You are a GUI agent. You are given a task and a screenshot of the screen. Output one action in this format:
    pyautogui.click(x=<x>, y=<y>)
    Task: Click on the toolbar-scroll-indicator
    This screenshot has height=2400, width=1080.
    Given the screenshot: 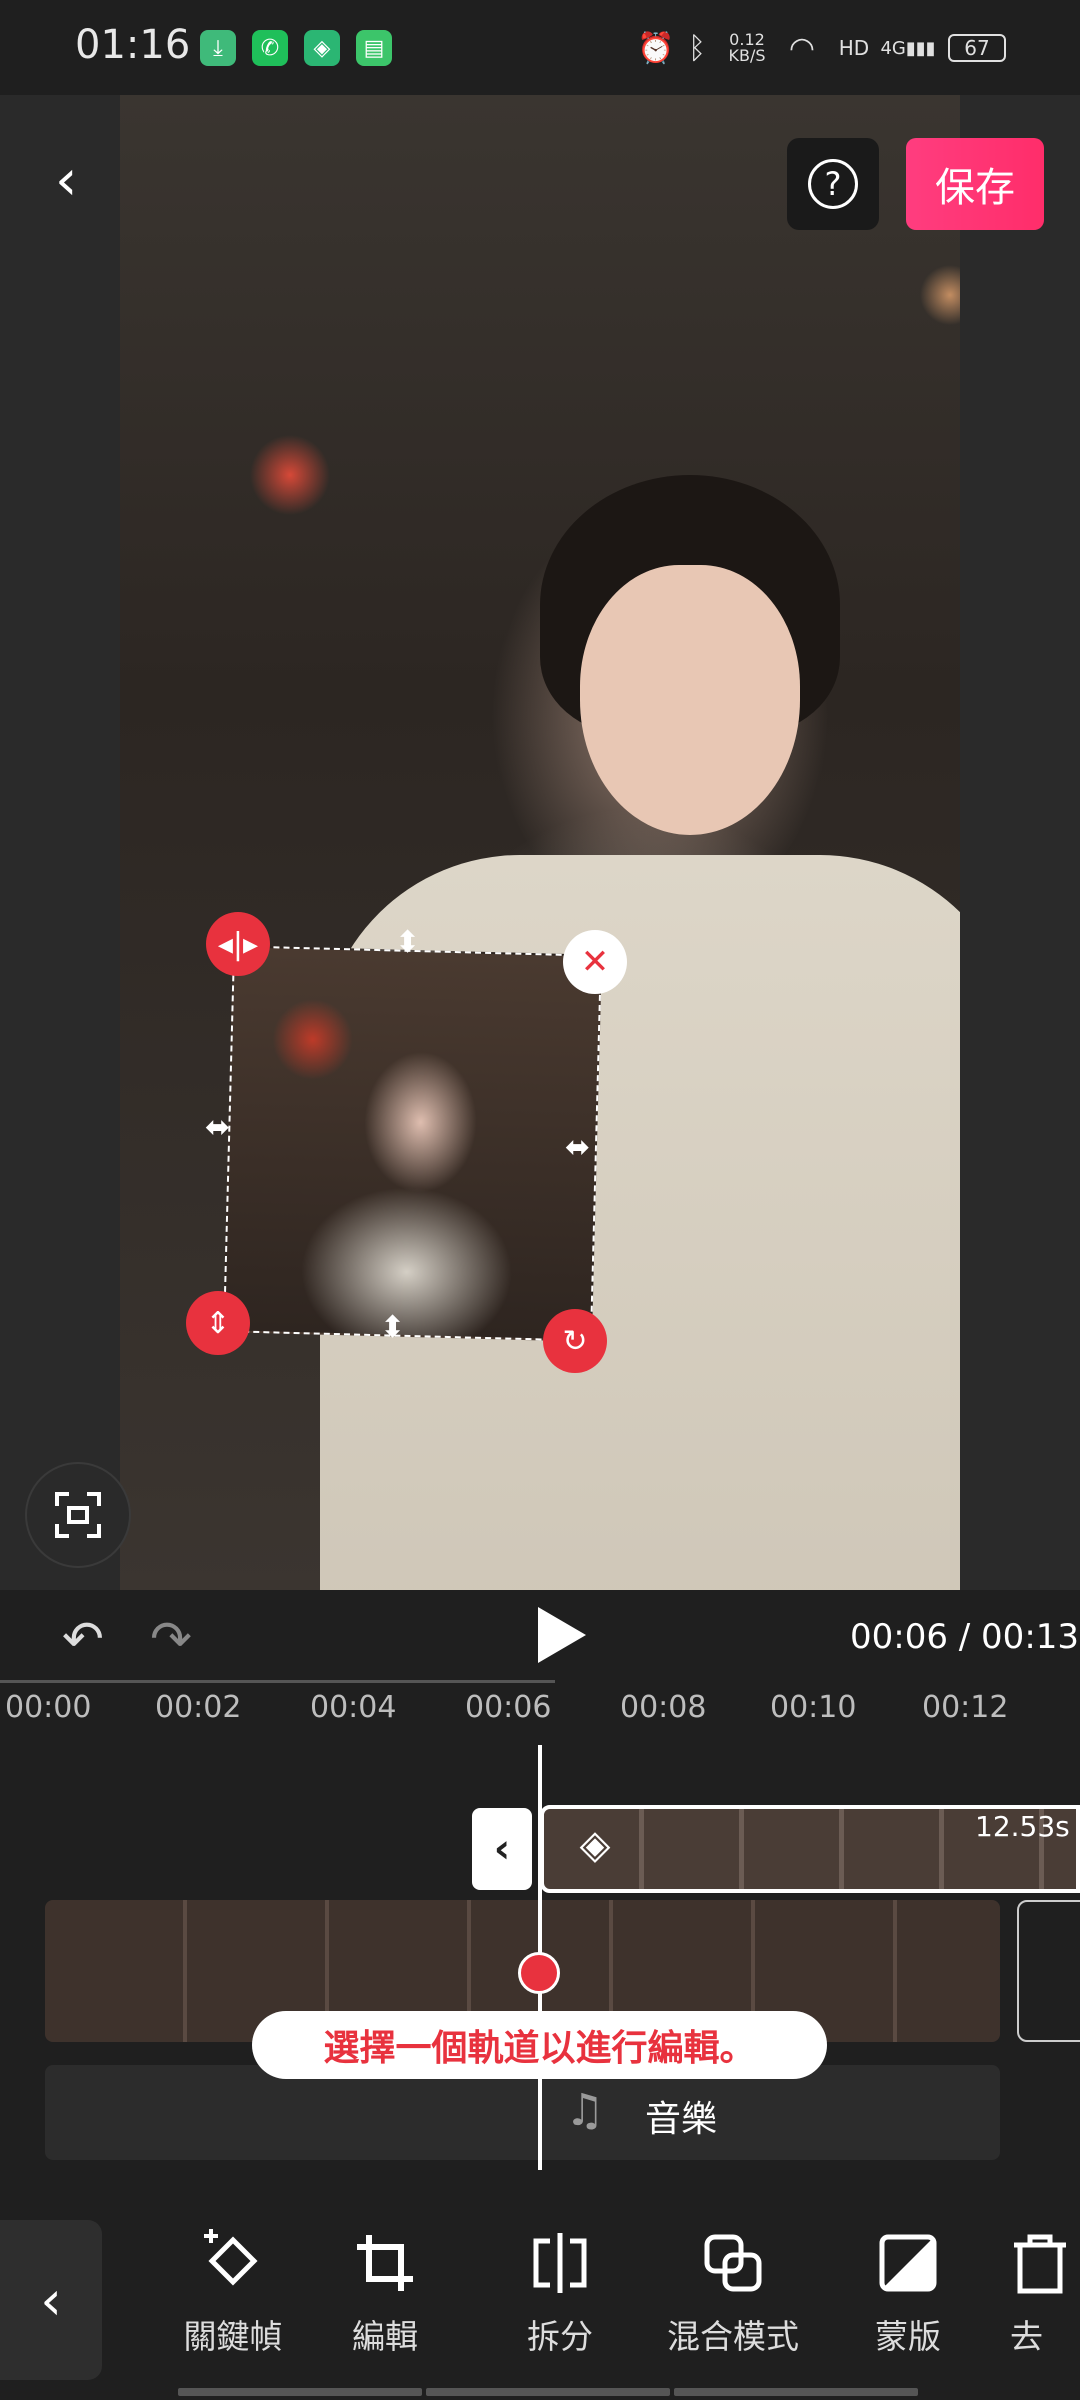 What is the action you would take?
    pyautogui.click(x=548, y=2392)
    